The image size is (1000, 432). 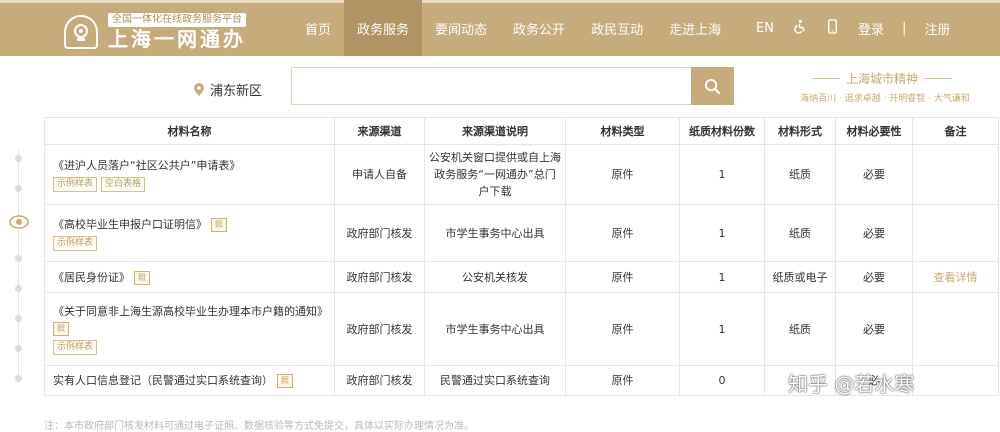 What do you see at coordinates (199, 89) in the screenshot?
I see `location-pin-icon` at bounding box center [199, 89].